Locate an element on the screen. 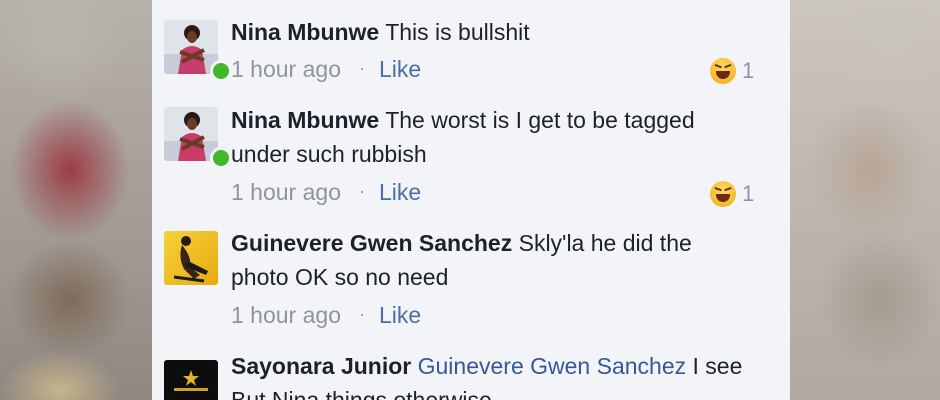 Image resolution: width=940 pixels, height=400 pixels. mention-link: Guinevere Gwen Sanchez is located at coordinates (552, 366).